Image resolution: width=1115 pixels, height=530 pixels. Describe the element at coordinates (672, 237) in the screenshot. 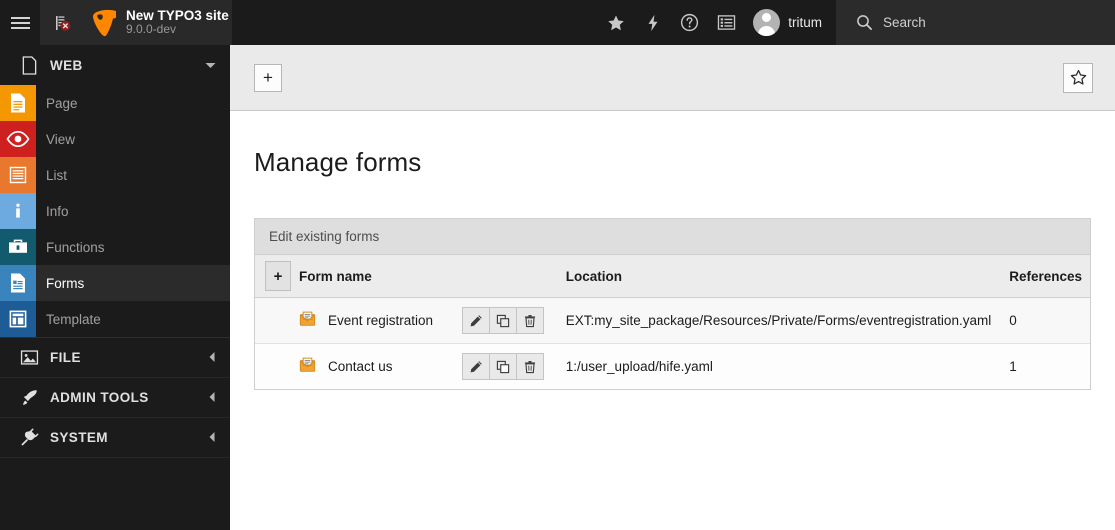

I see `panel-heading: Edit existing forms` at that location.